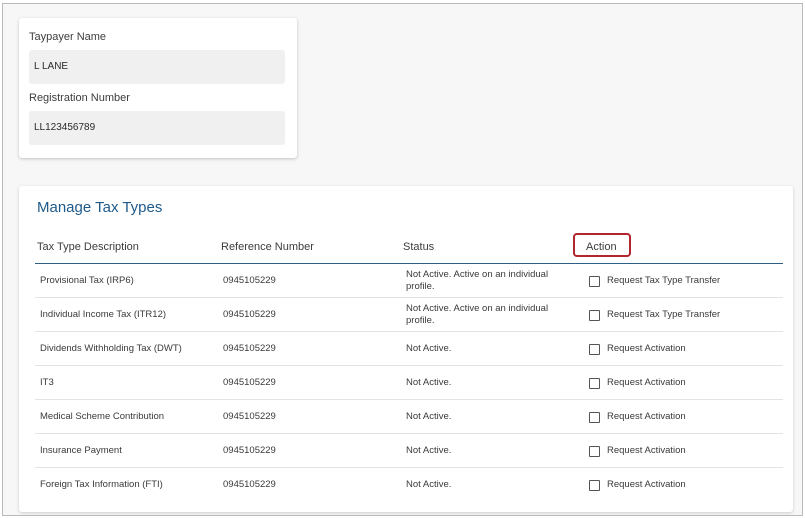 The height and width of the screenshot is (518, 805). What do you see at coordinates (419, 247) in the screenshot?
I see `column-header-status: Status` at bounding box center [419, 247].